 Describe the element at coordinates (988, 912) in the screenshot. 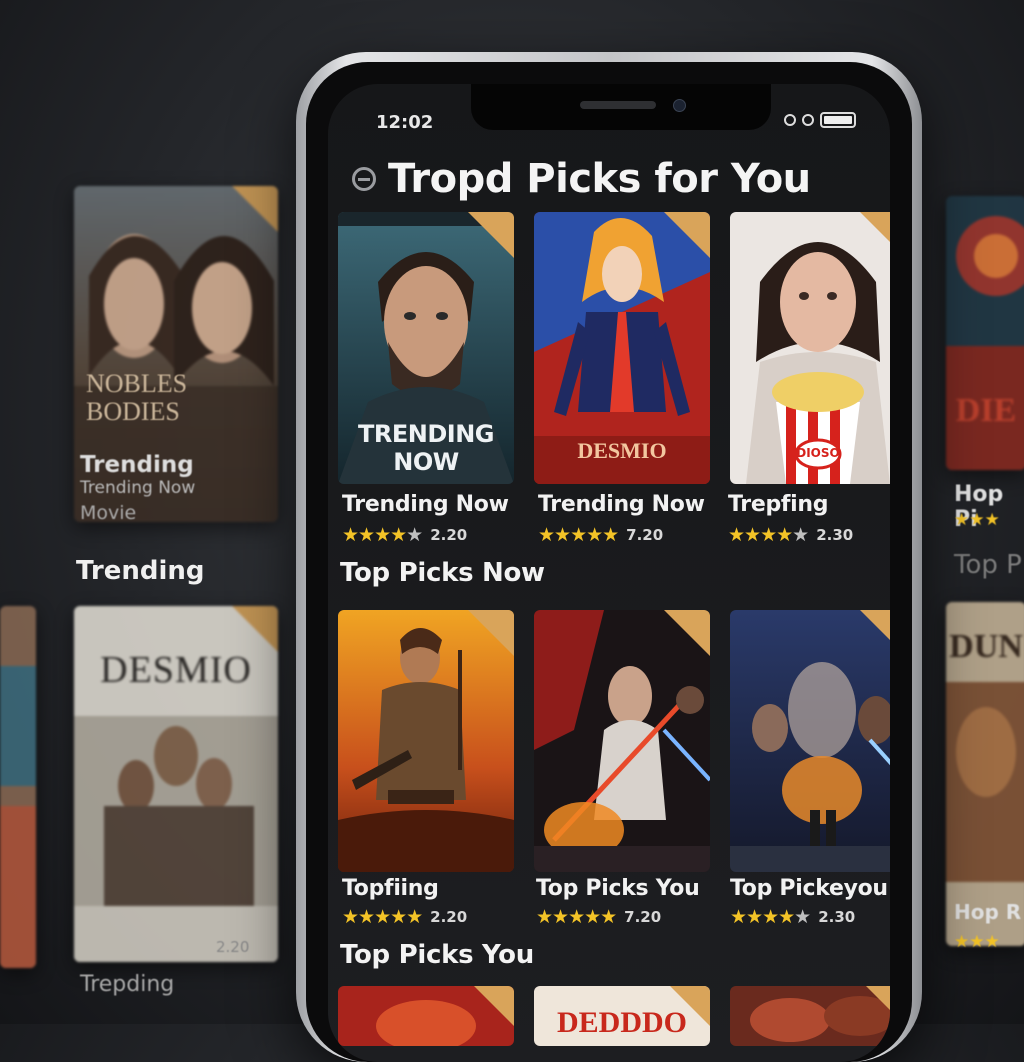

I see `background-caption: Hop R` at that location.